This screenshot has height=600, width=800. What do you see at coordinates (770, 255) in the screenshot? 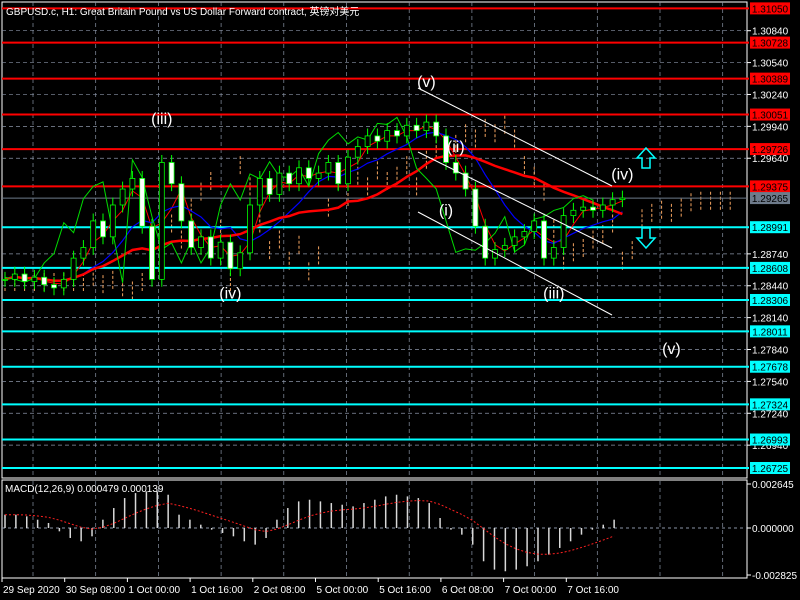
I see `price-tick-label: 1.28740` at bounding box center [770, 255].